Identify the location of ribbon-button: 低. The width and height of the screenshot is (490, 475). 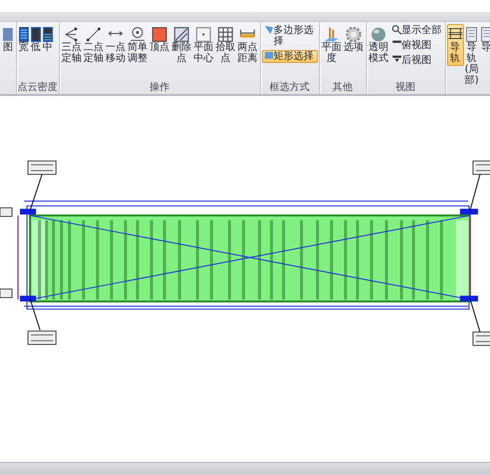
(36, 39).